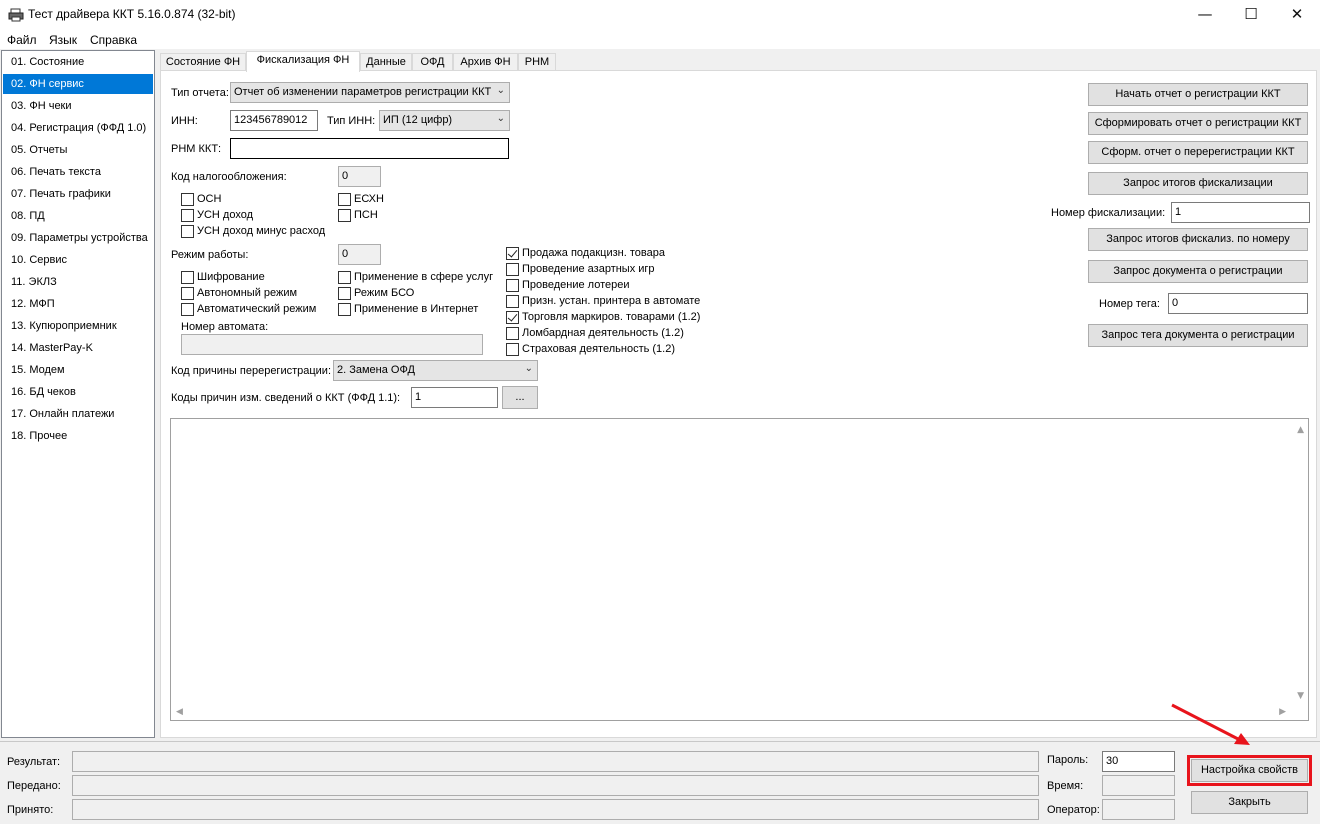 The image size is (1320, 824). I want to click on change-reasons-input: 1, so click(454, 397).